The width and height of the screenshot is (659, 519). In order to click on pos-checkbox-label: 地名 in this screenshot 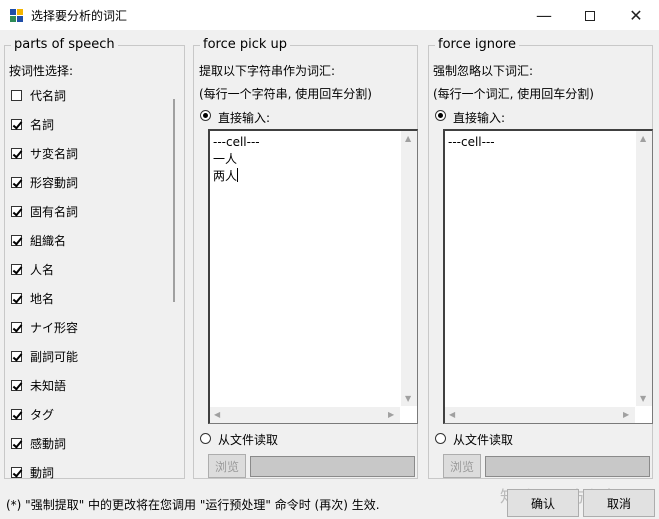, I will do `click(42, 298)`.